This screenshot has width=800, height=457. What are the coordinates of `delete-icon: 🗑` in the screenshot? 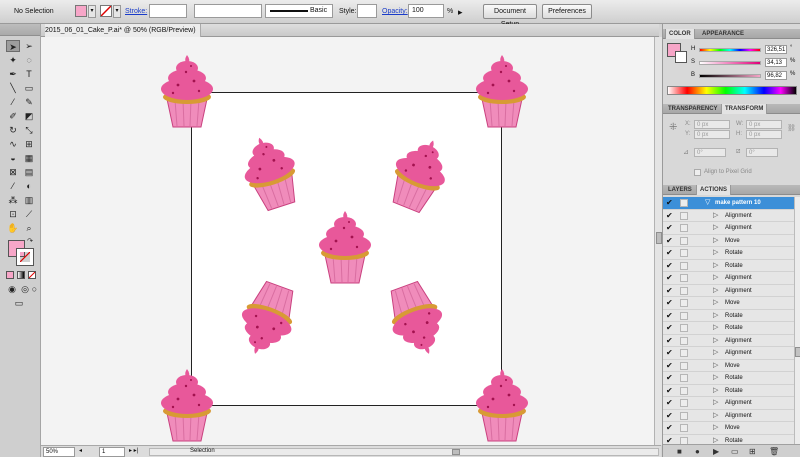 It's located at (774, 451).